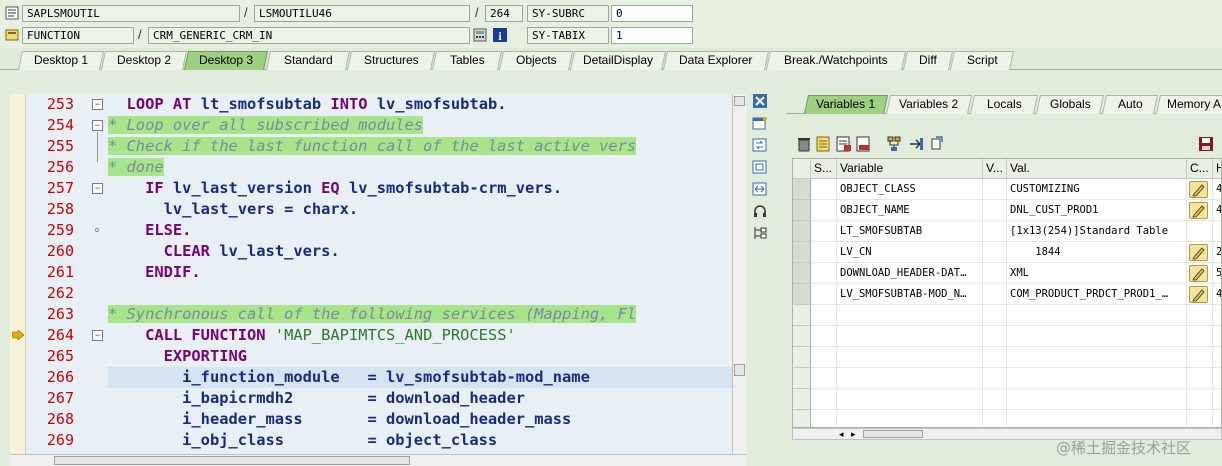  I want to click on scroll-left-icon: ◂, so click(841, 434).